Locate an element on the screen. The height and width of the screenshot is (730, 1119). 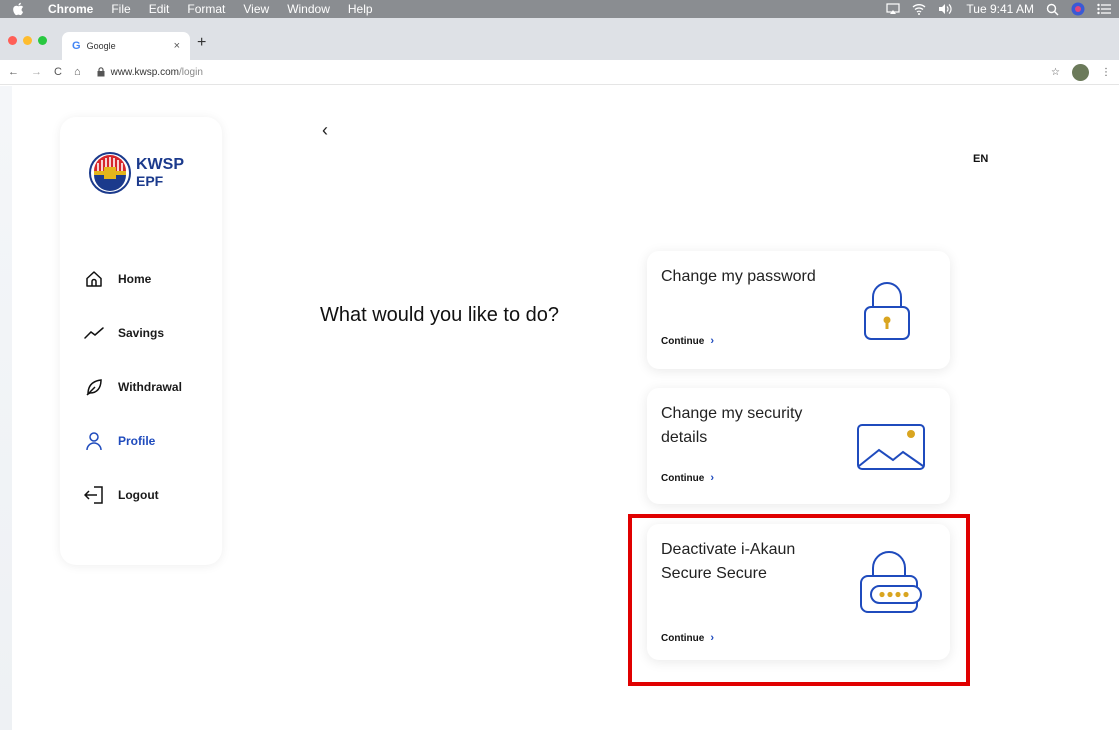
airplay-icon is located at coordinates (893, 9).